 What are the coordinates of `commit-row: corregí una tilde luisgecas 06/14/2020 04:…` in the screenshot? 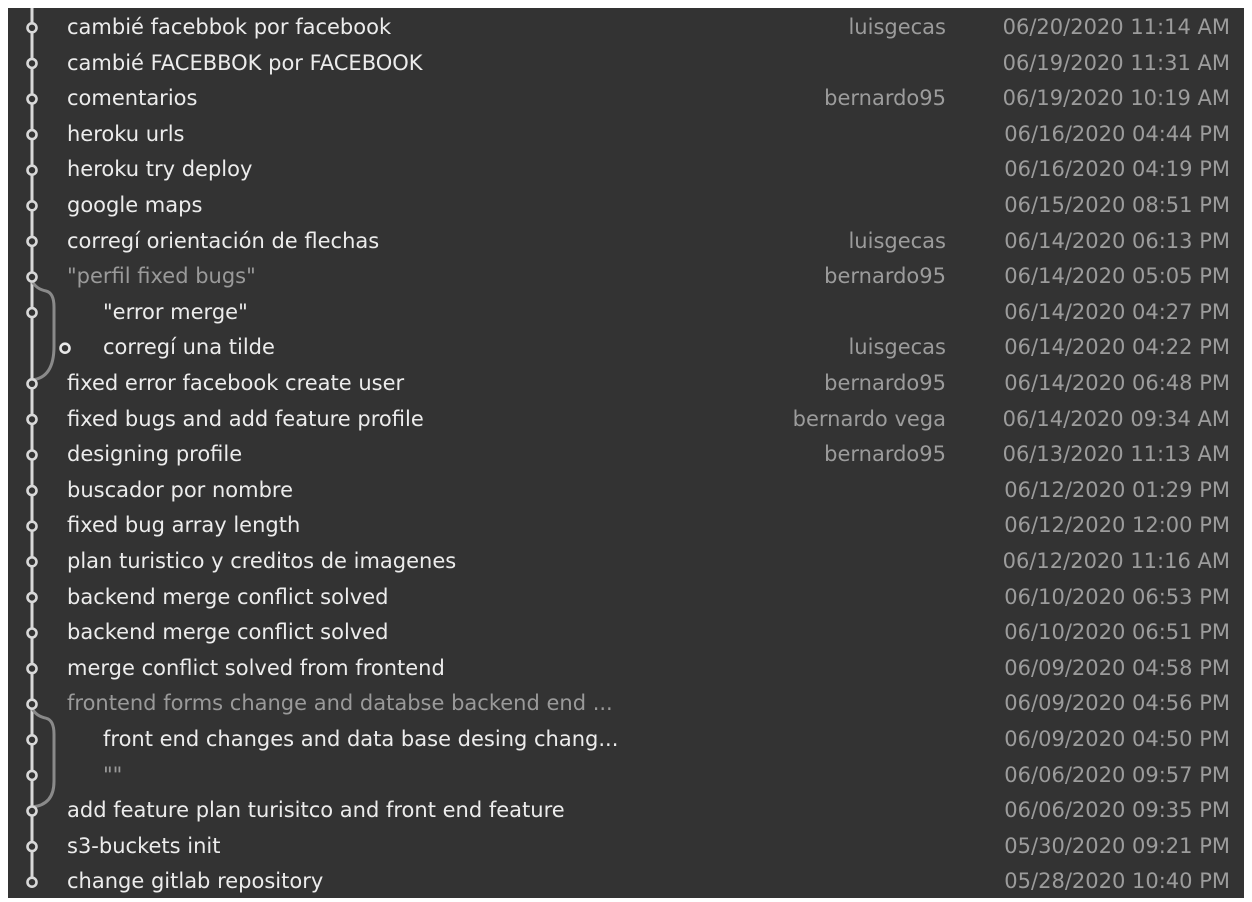 It's located at (626, 347).